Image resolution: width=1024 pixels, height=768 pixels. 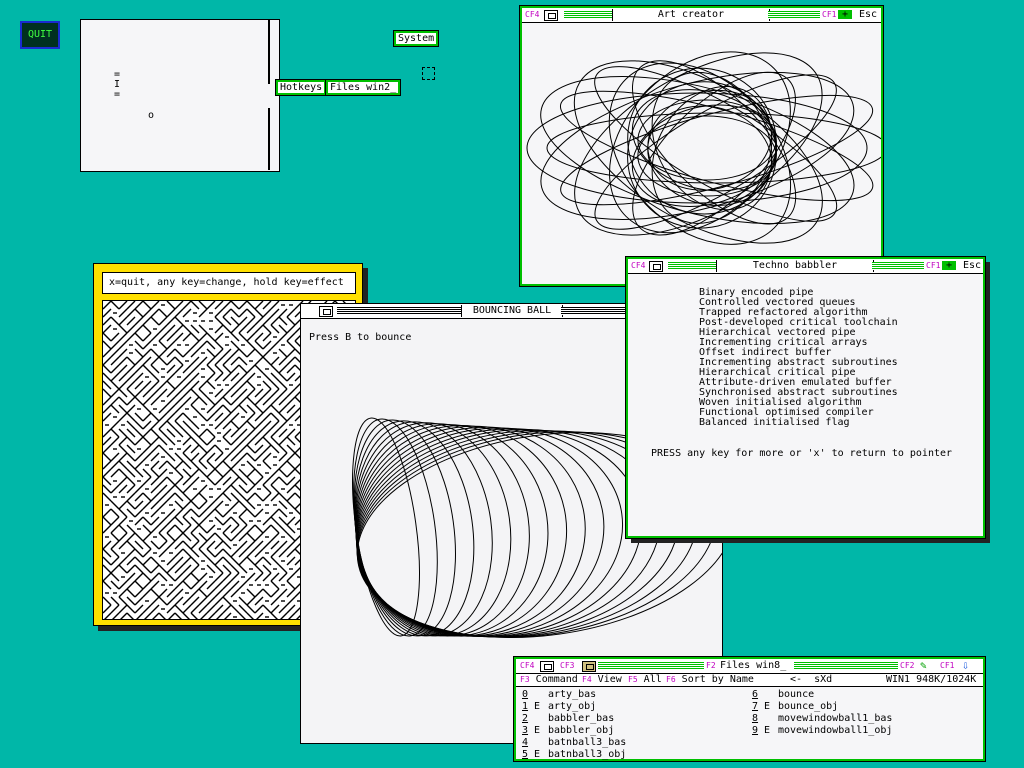 What do you see at coordinates (862, 731) in the screenshot?
I see `list-item: 9 Emovewindowball1_obj` at bounding box center [862, 731].